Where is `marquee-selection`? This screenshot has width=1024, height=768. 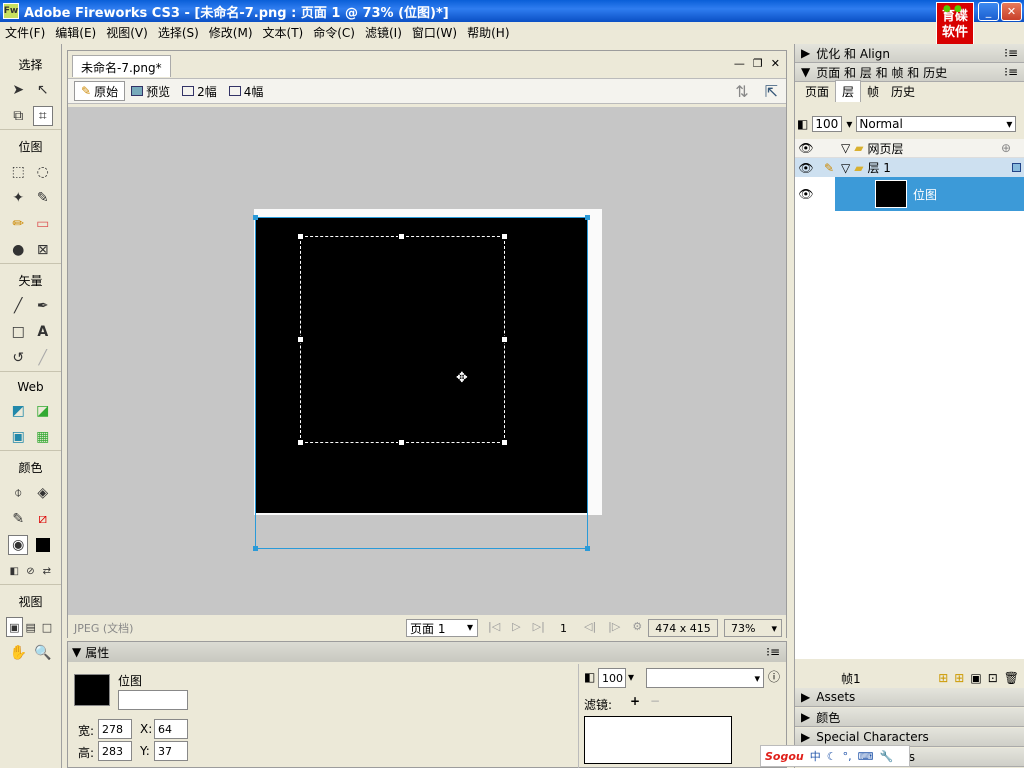
marquee-selection is located at coordinates (402, 339).